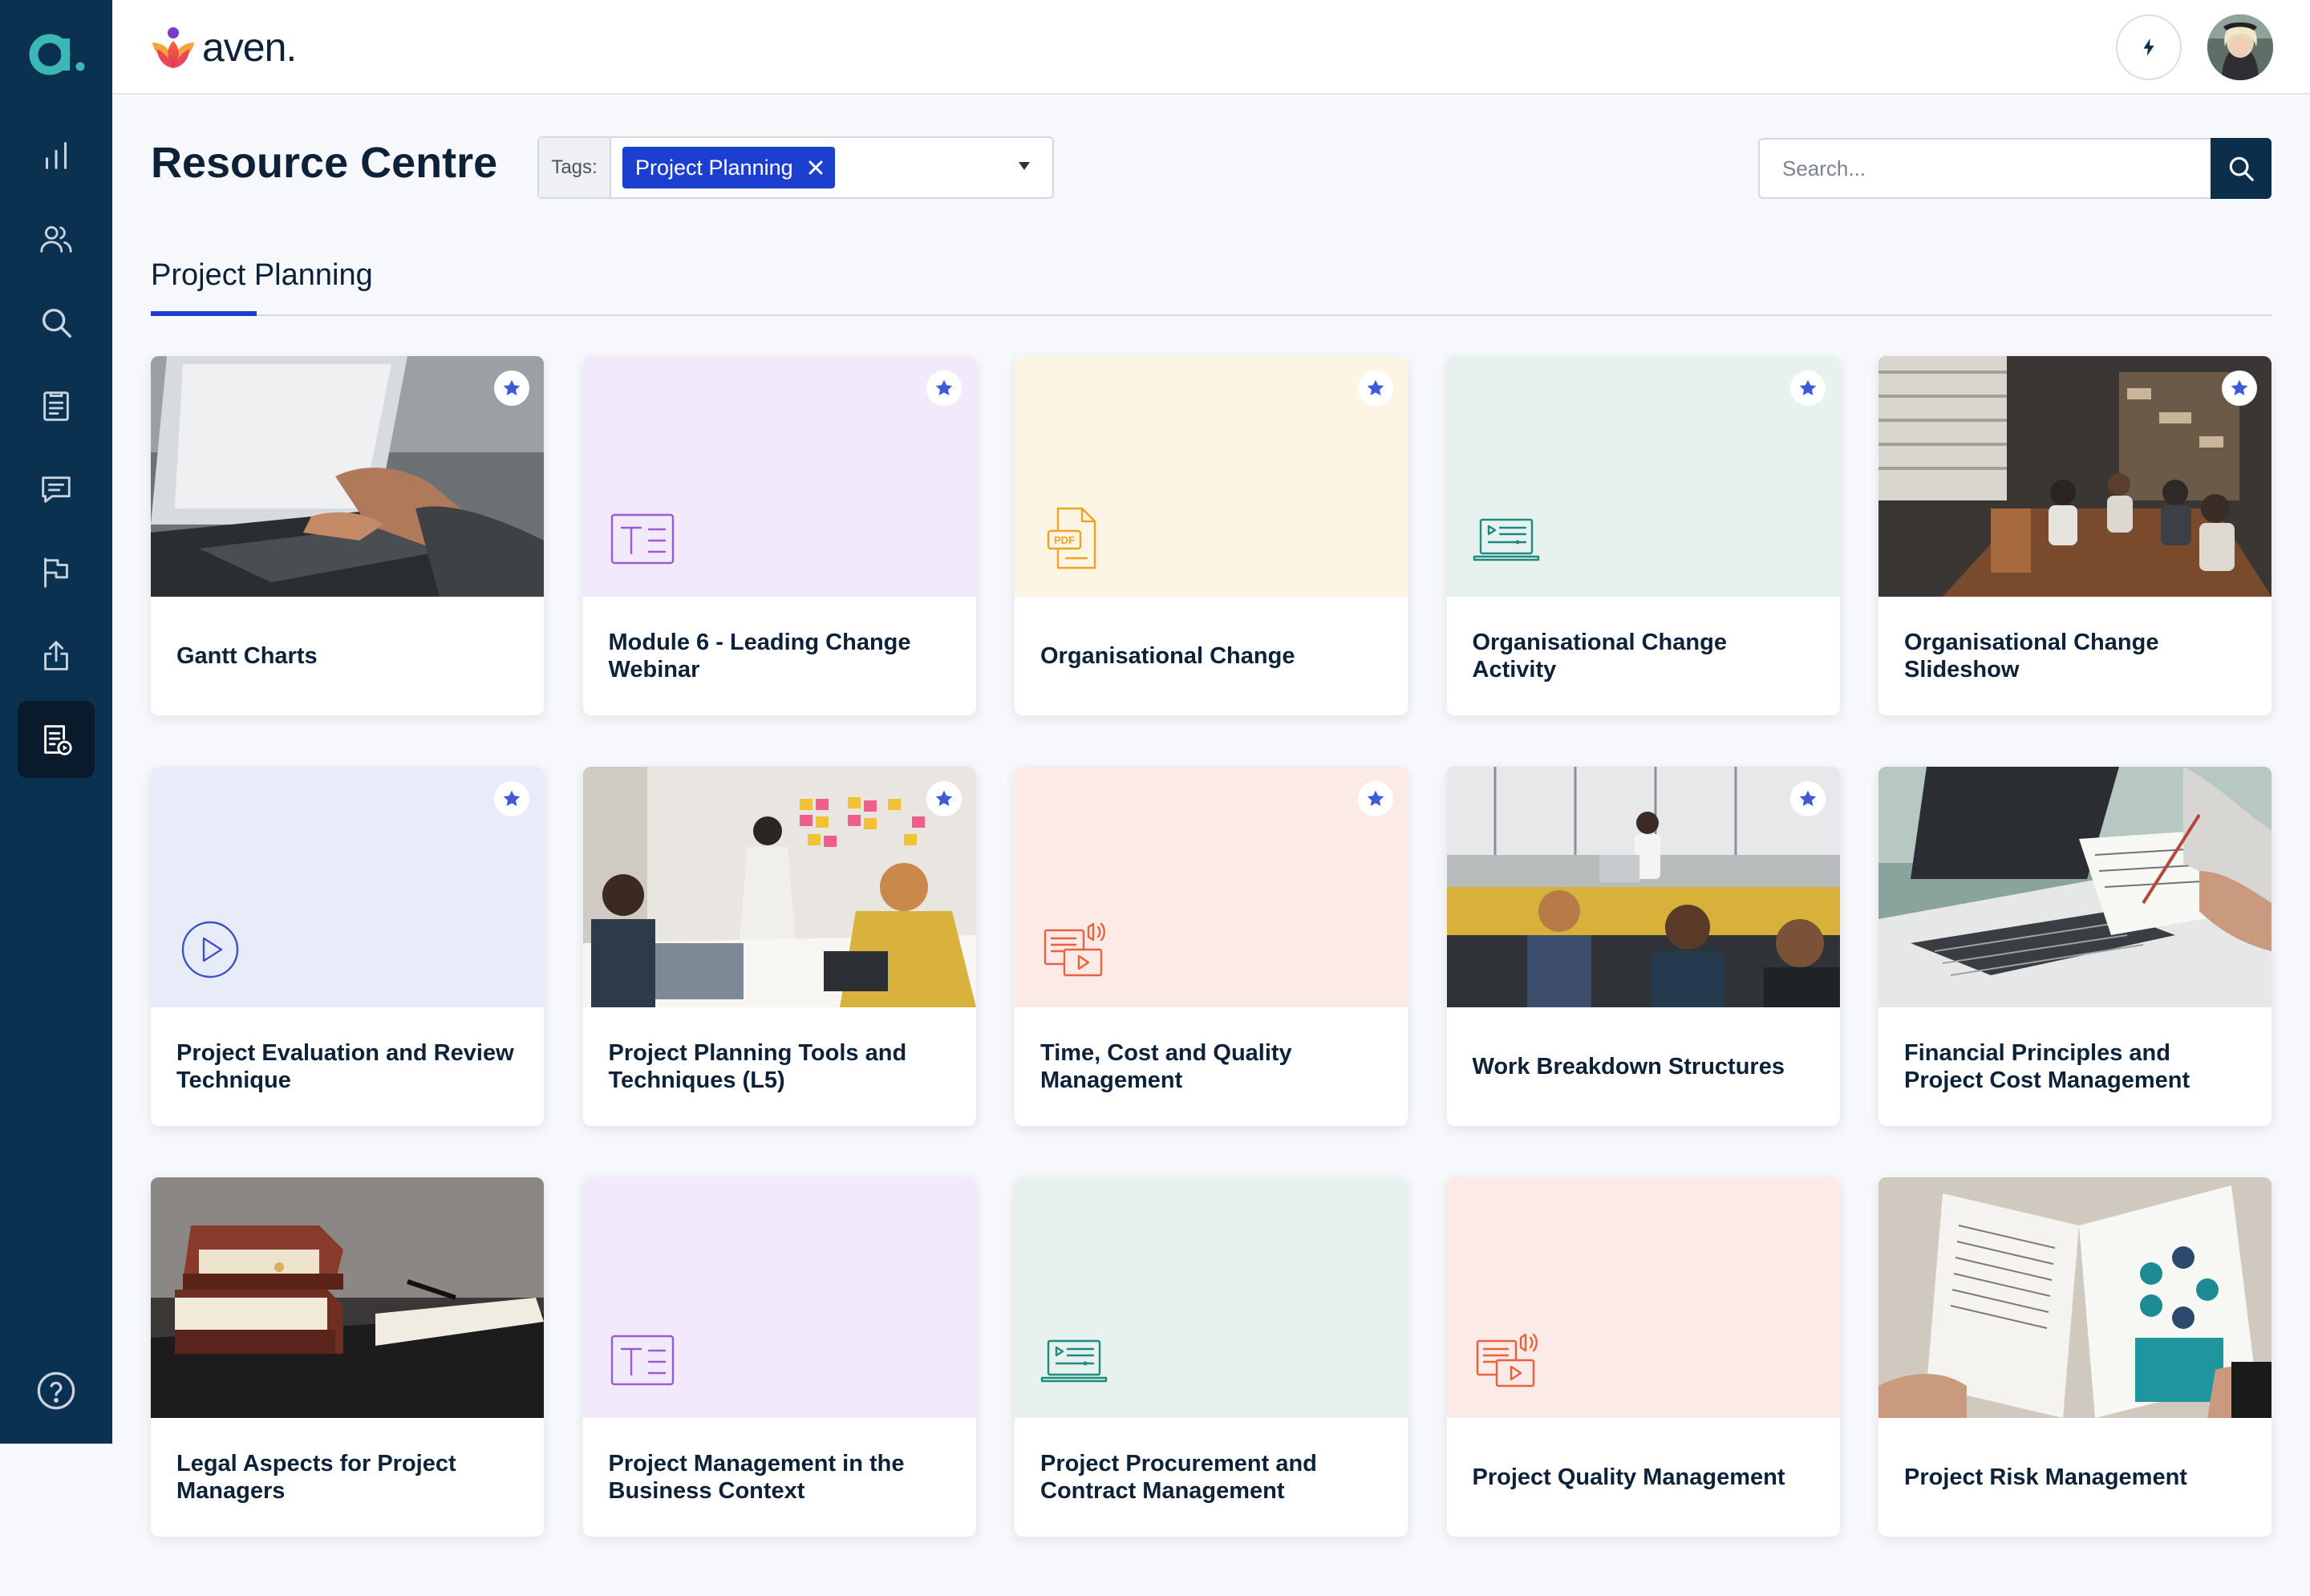  I want to click on search-icon, so click(2241, 168).